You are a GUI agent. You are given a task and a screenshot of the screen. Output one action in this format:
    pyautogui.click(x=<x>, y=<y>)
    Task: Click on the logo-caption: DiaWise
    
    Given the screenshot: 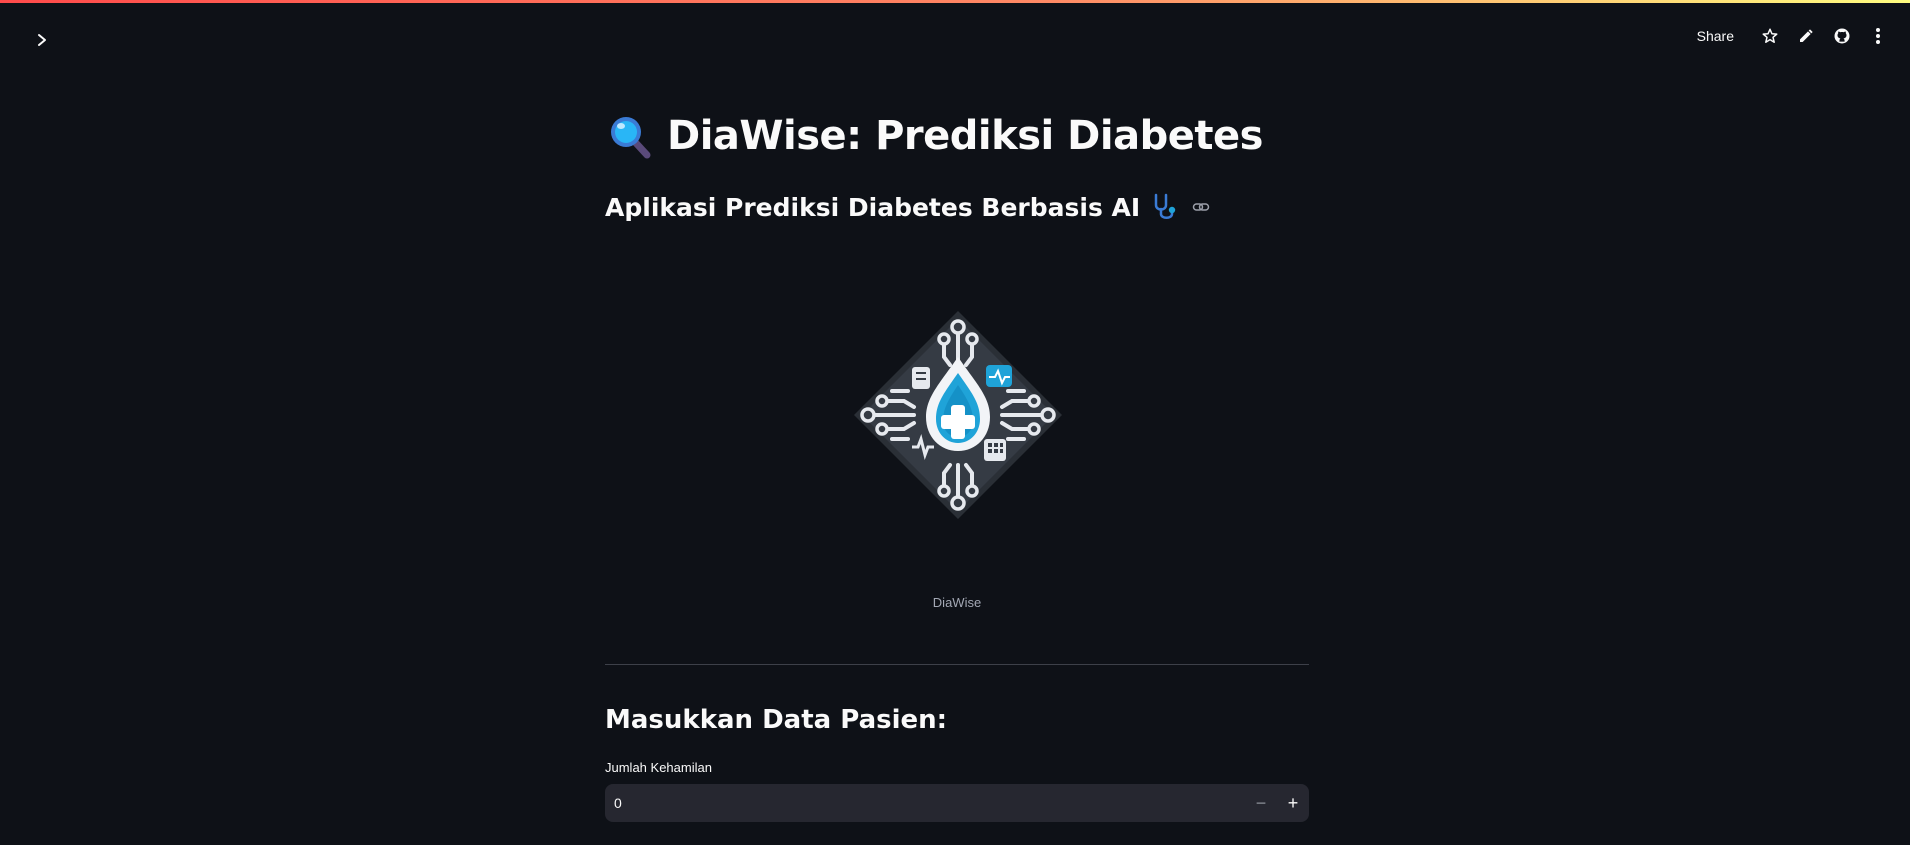 What is the action you would take?
    pyautogui.click(x=957, y=602)
    